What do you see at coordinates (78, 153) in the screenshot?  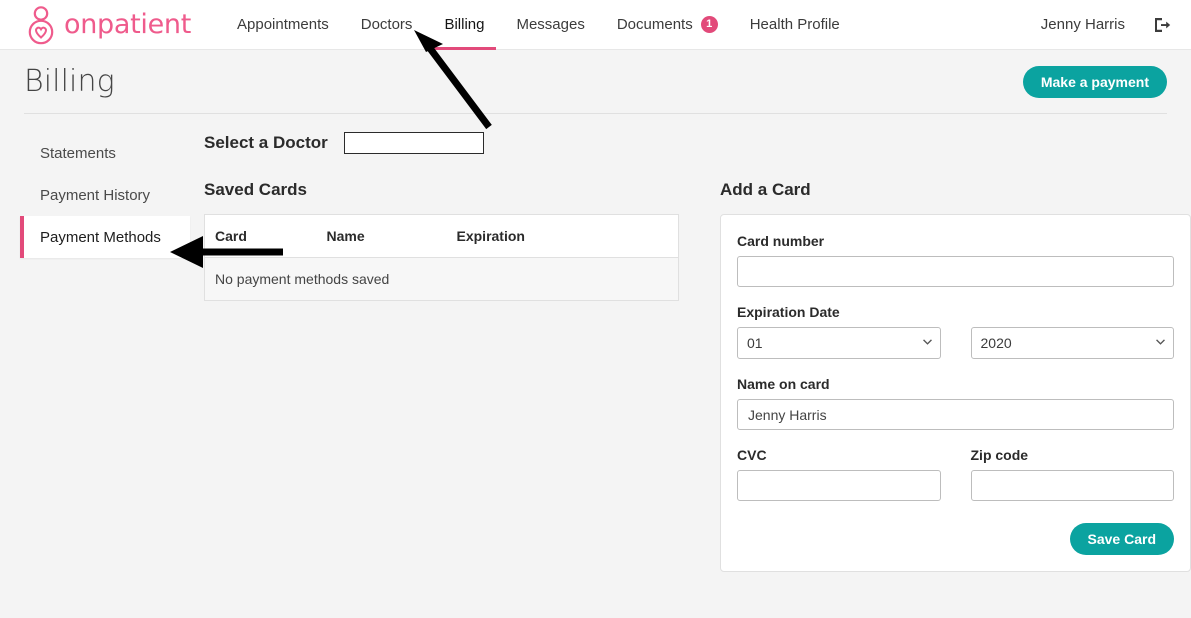 I see `sidebar-item-label: Statements` at bounding box center [78, 153].